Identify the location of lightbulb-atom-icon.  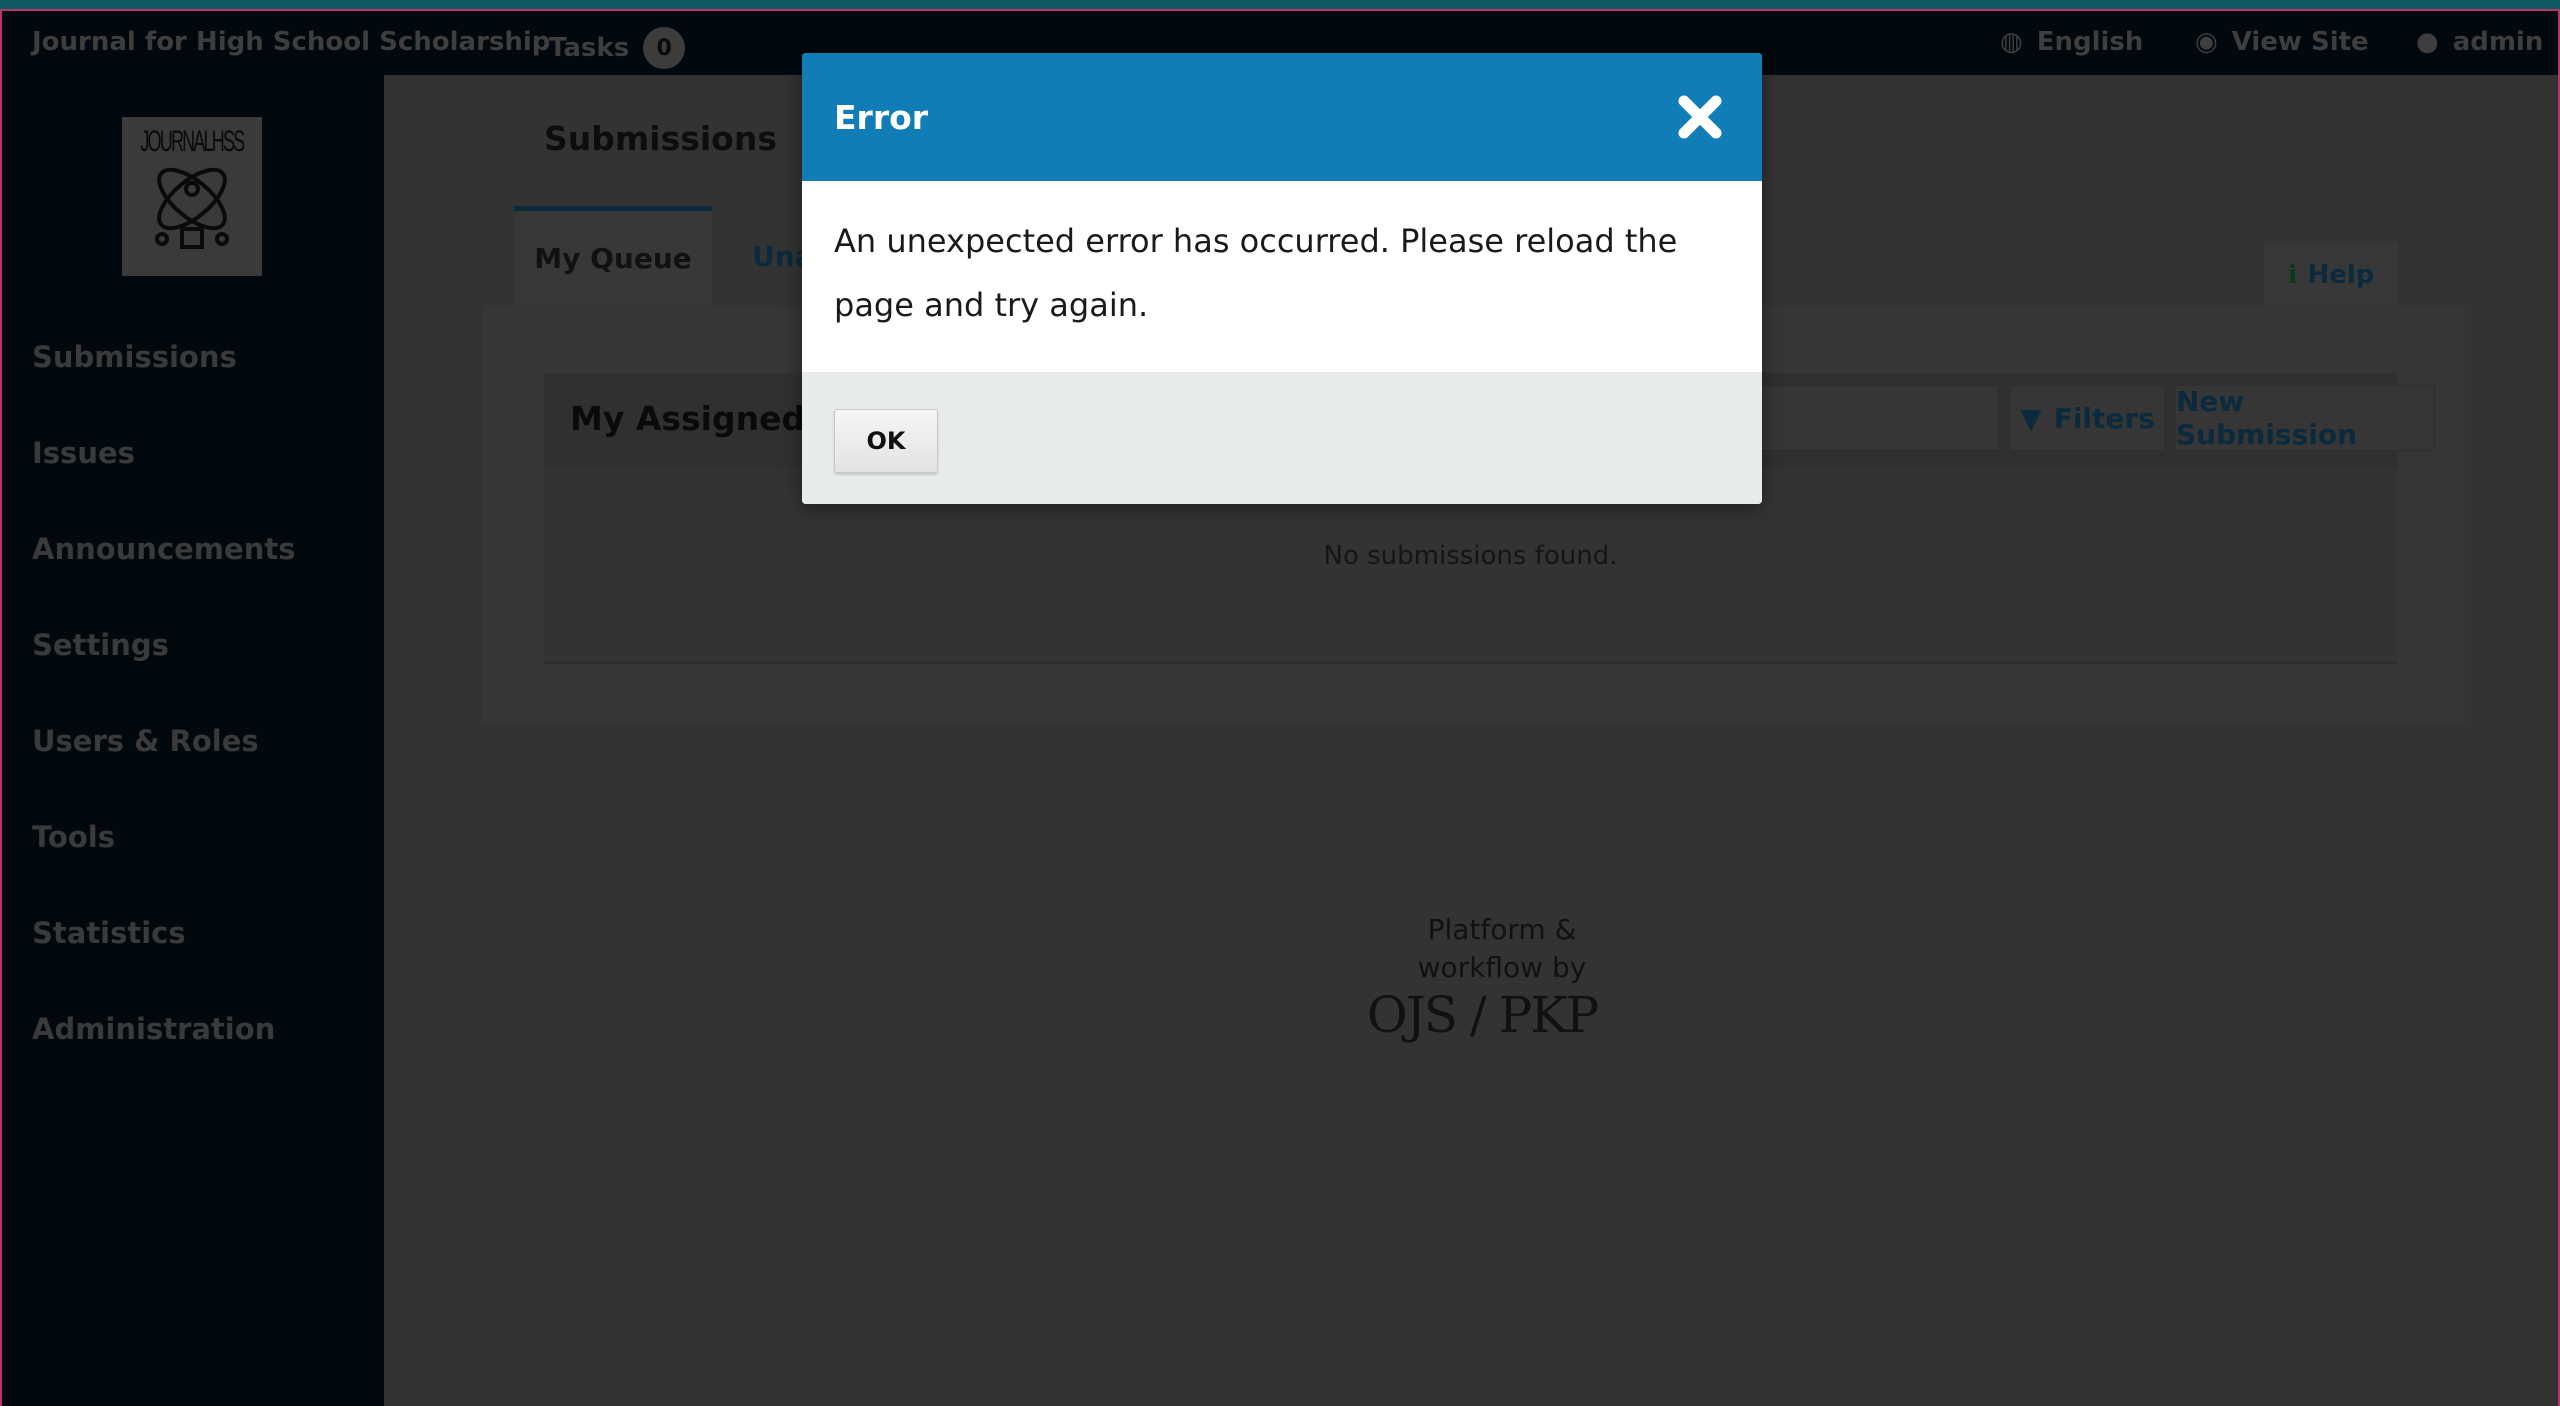
(192, 208).